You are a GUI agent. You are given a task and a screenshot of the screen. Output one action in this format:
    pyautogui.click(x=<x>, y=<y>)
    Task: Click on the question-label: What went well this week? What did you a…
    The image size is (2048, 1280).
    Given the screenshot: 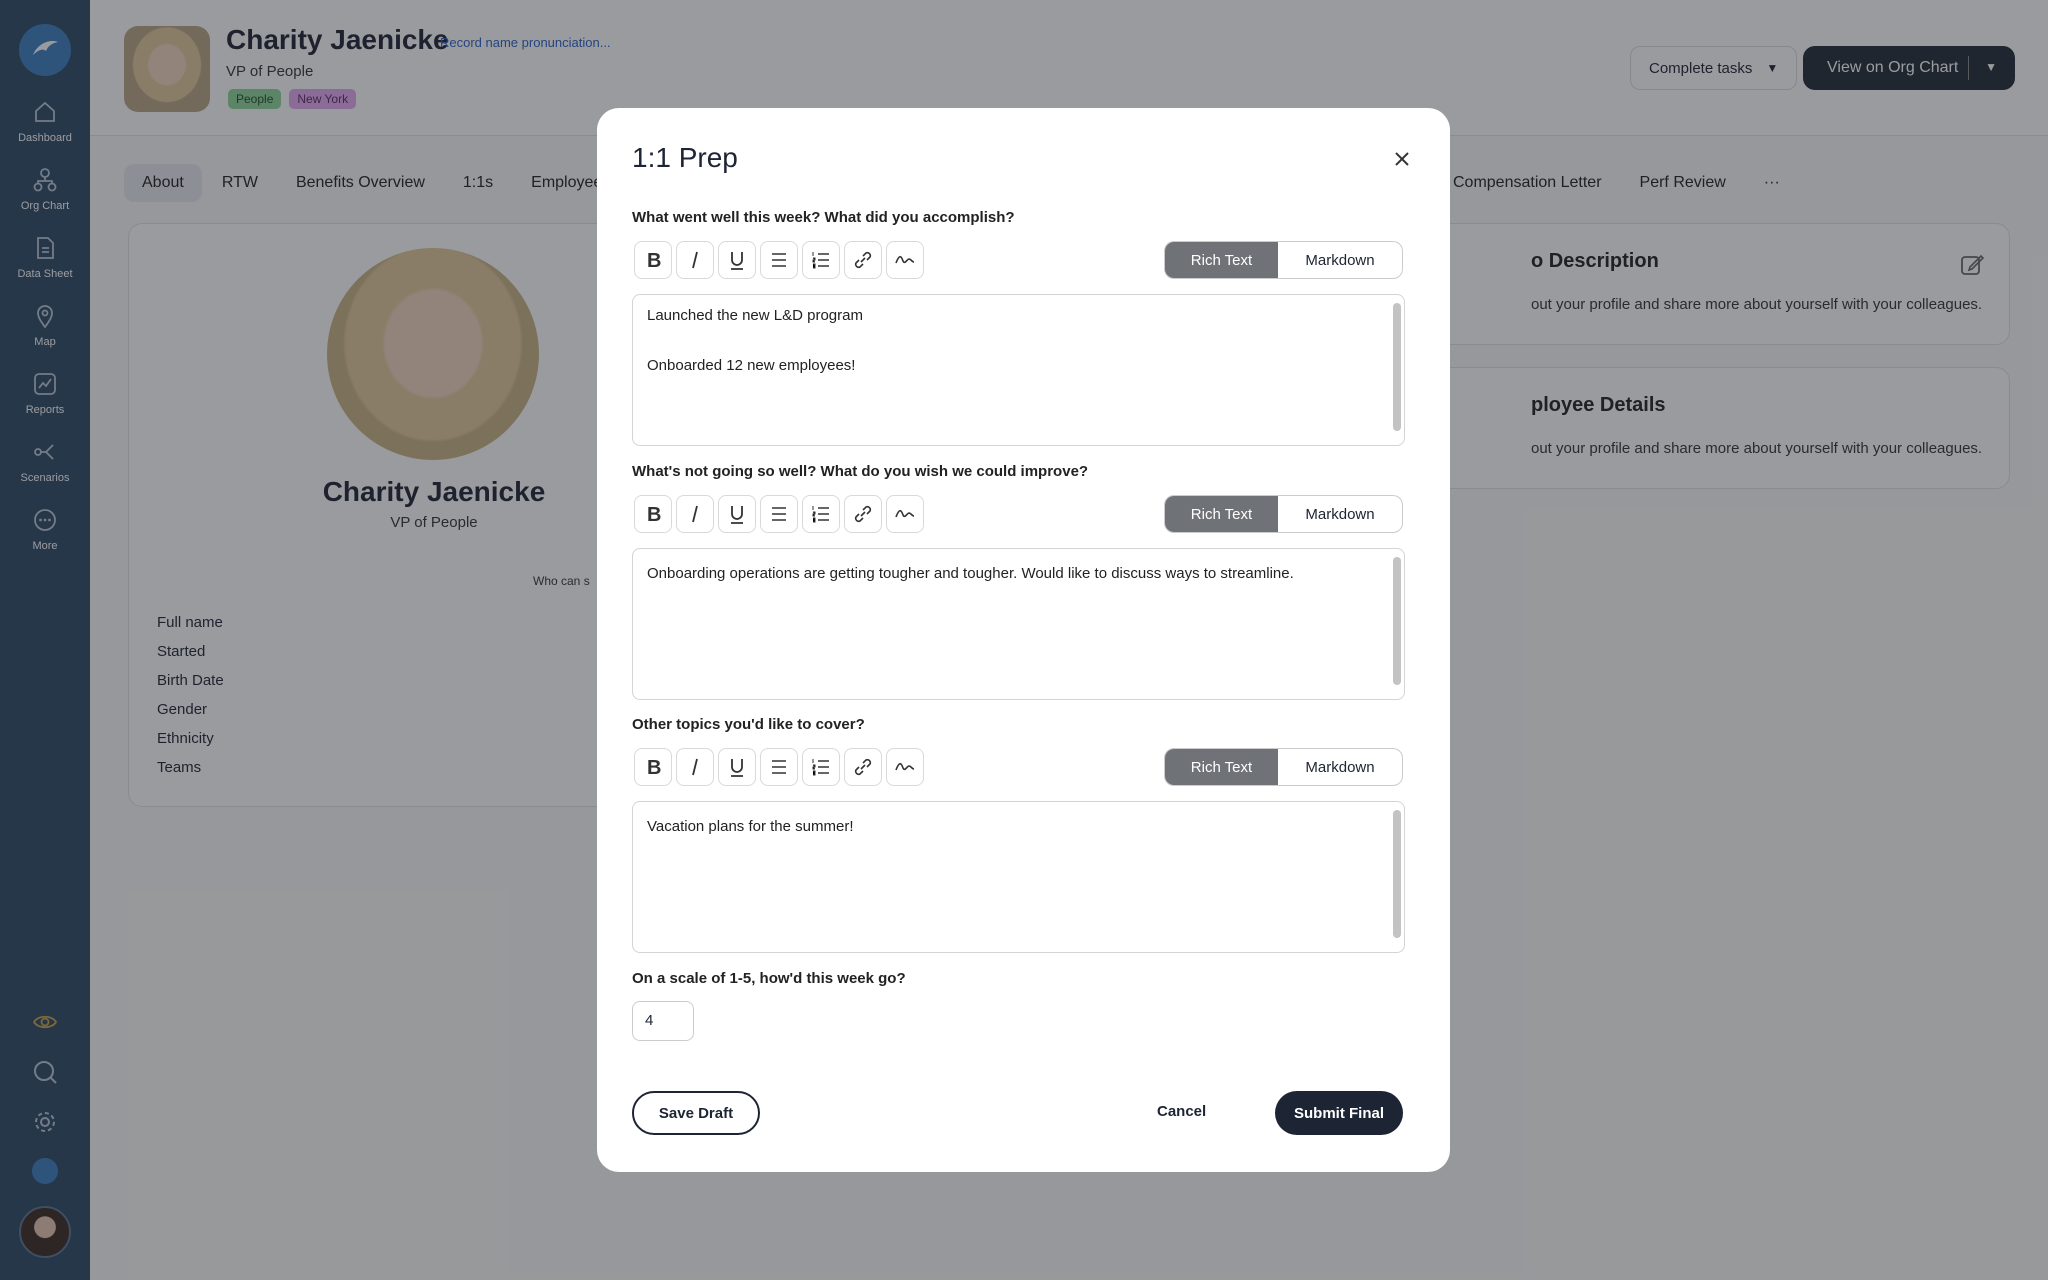 What is the action you would take?
    pyautogui.click(x=823, y=217)
    